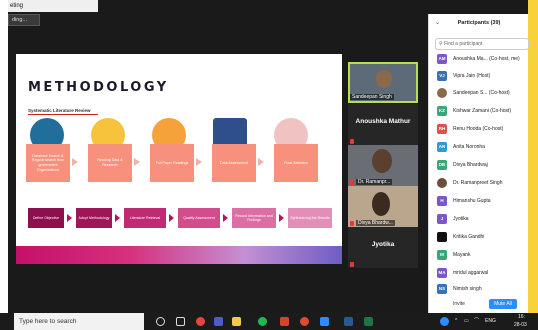 The image size is (538, 330). What do you see at coordinates (180, 321) in the screenshot?
I see `task-view-icon` at bounding box center [180, 321].